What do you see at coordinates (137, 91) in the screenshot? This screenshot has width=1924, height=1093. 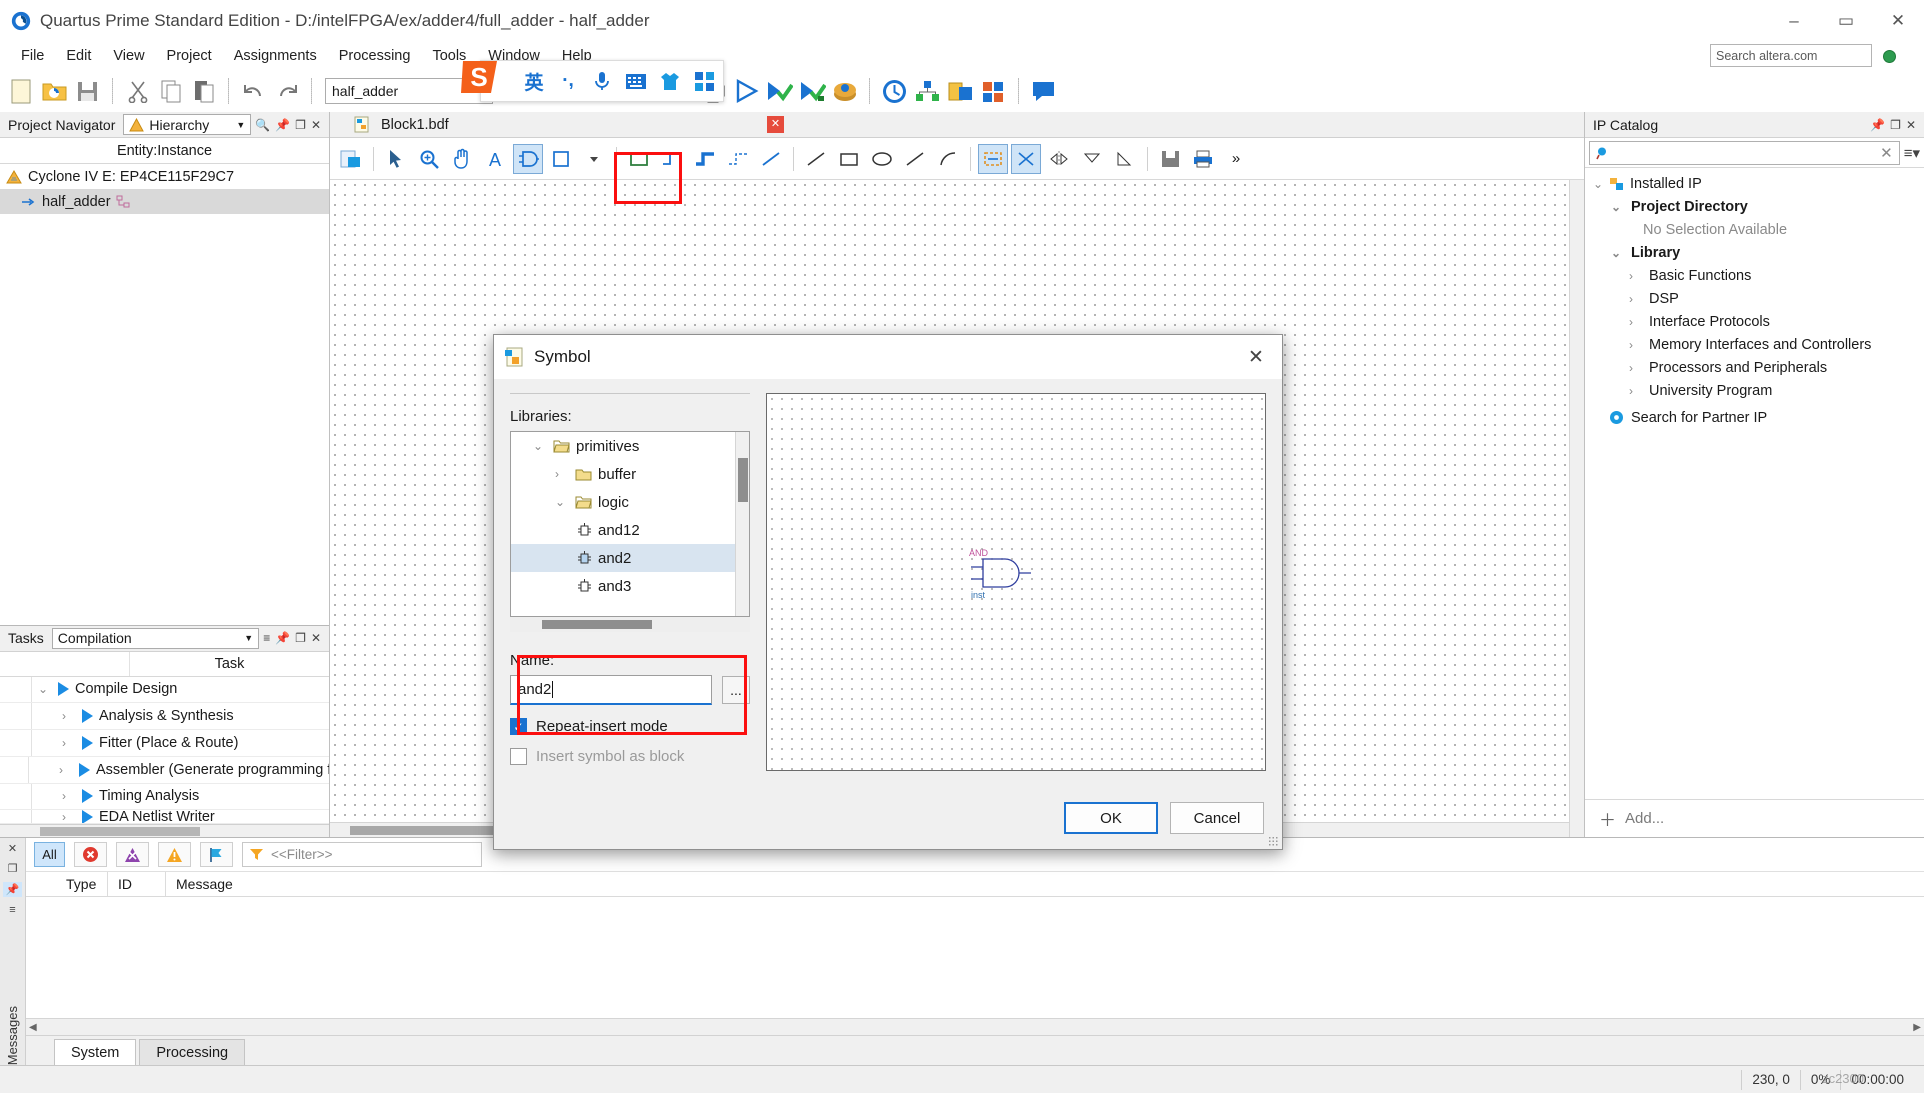 I see `cut-icon` at bounding box center [137, 91].